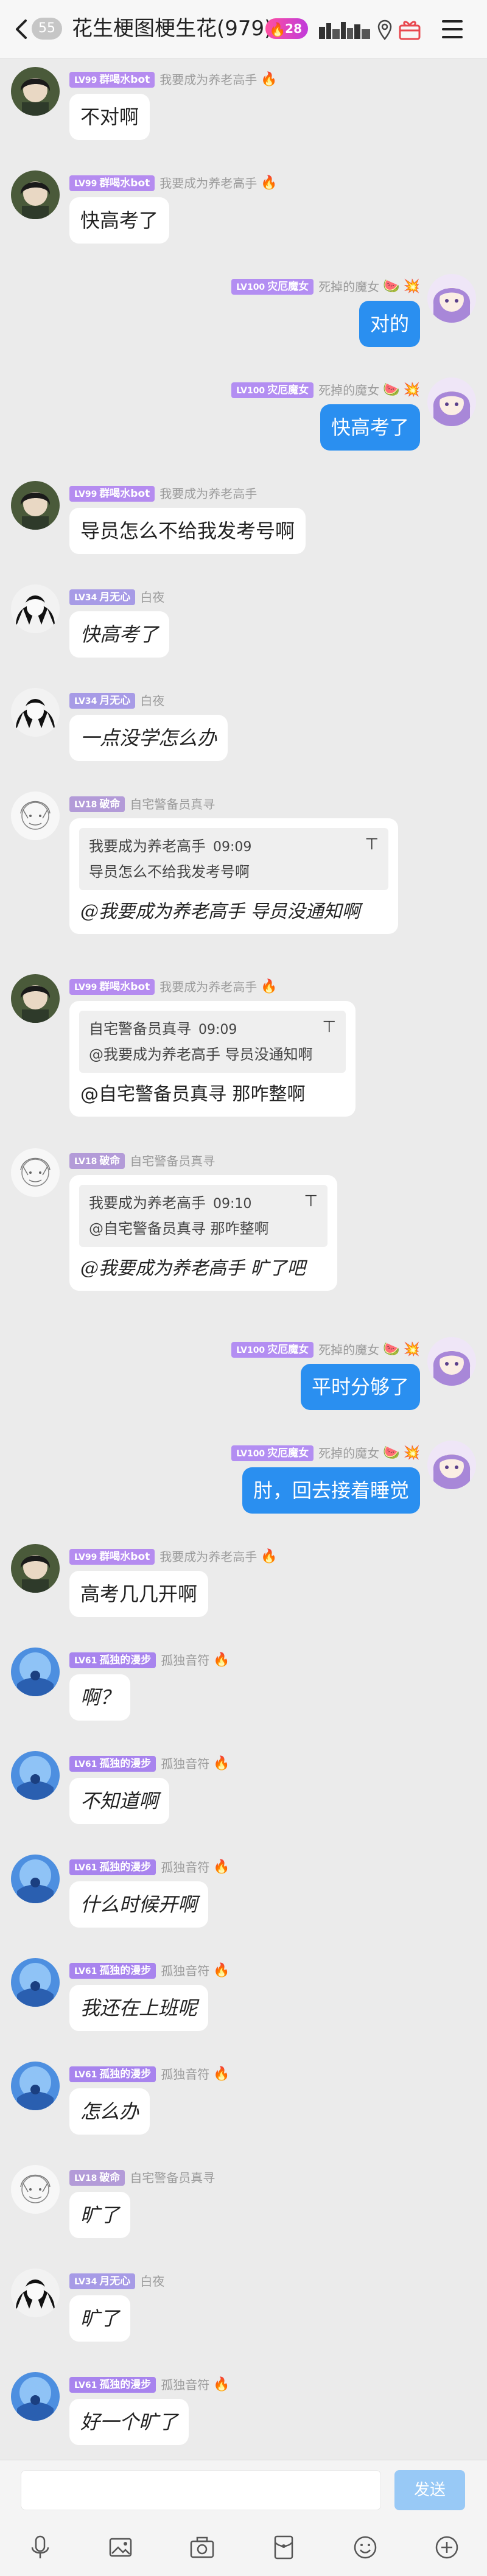 Image resolution: width=487 pixels, height=2576 pixels. What do you see at coordinates (97, 804) in the screenshot?
I see `member-badge: LV18 破命` at bounding box center [97, 804].